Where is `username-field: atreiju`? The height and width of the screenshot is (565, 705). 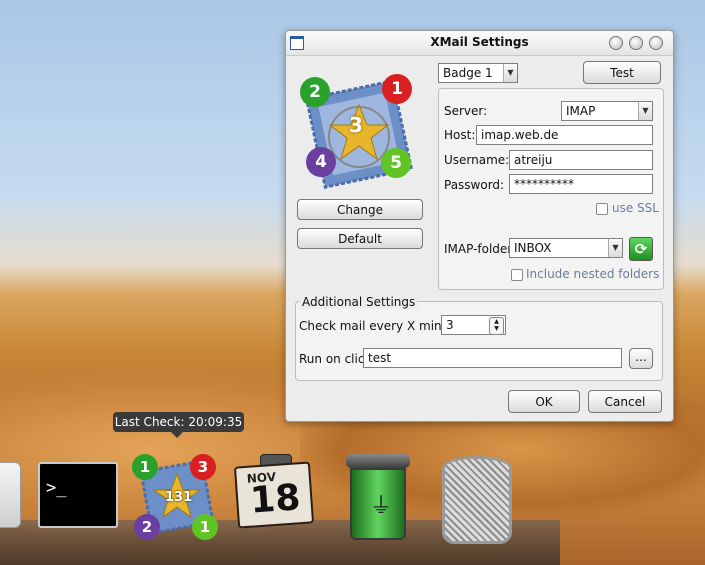 username-field: atreiju is located at coordinates (581, 160).